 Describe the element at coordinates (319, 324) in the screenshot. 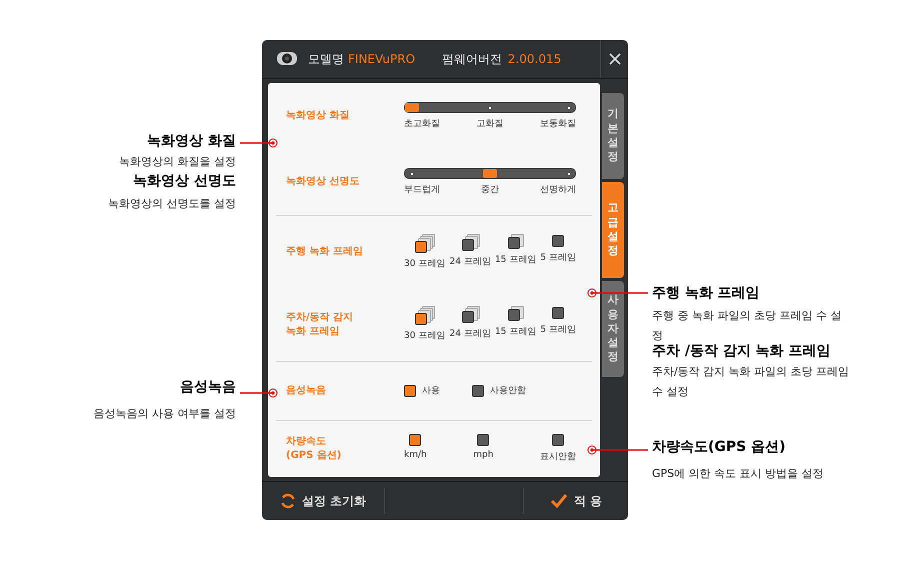

I see `setting-label: 주차/동작 감지 녹화 프레임` at that location.